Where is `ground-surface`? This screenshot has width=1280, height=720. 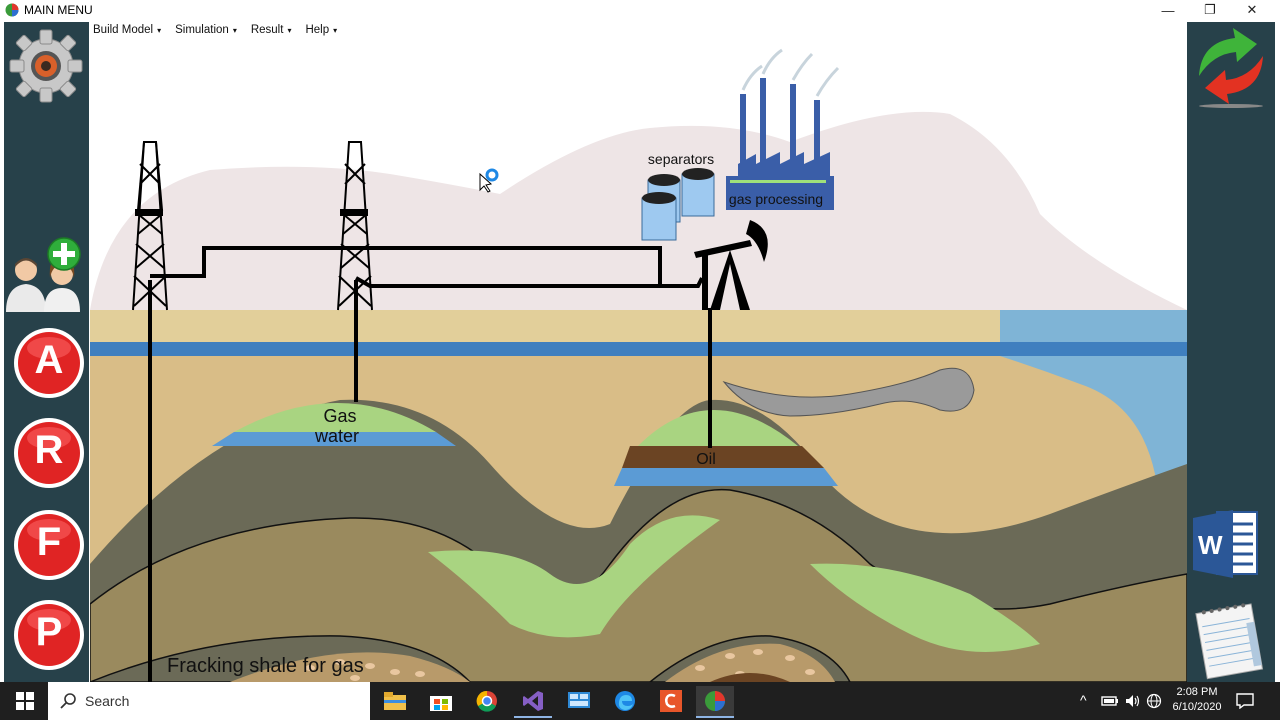 ground-surface is located at coordinates (545, 326).